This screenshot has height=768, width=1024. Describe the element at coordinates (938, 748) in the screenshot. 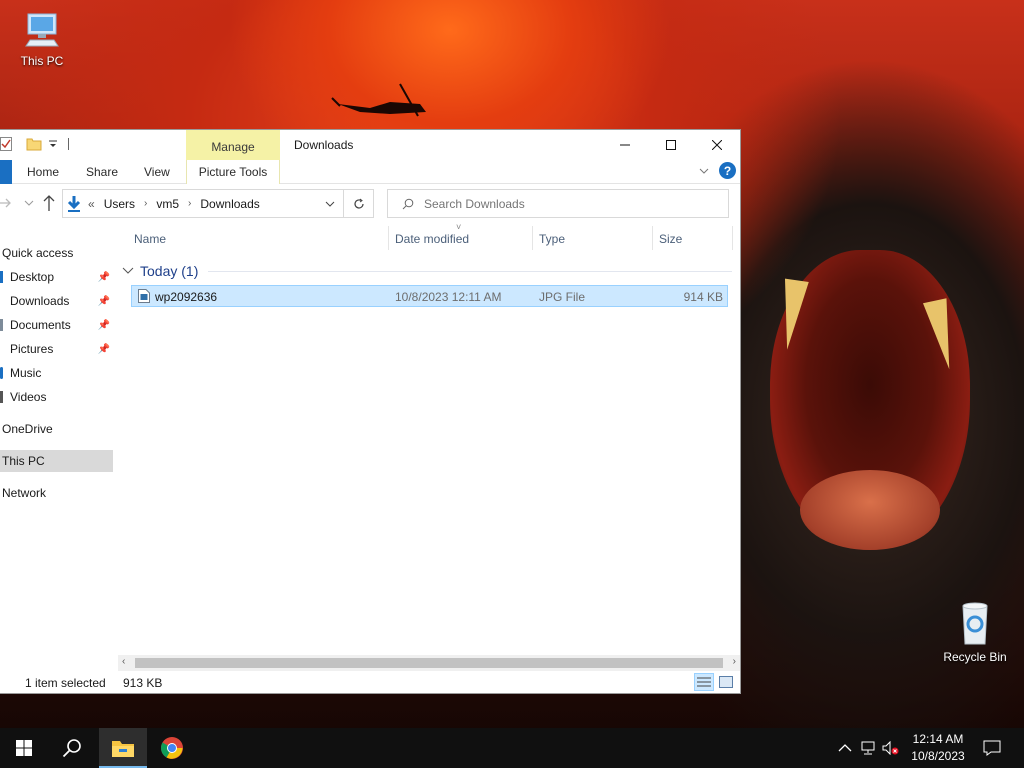

I see `taskbar-clock: 12:14 AM 10/8/2023` at that location.